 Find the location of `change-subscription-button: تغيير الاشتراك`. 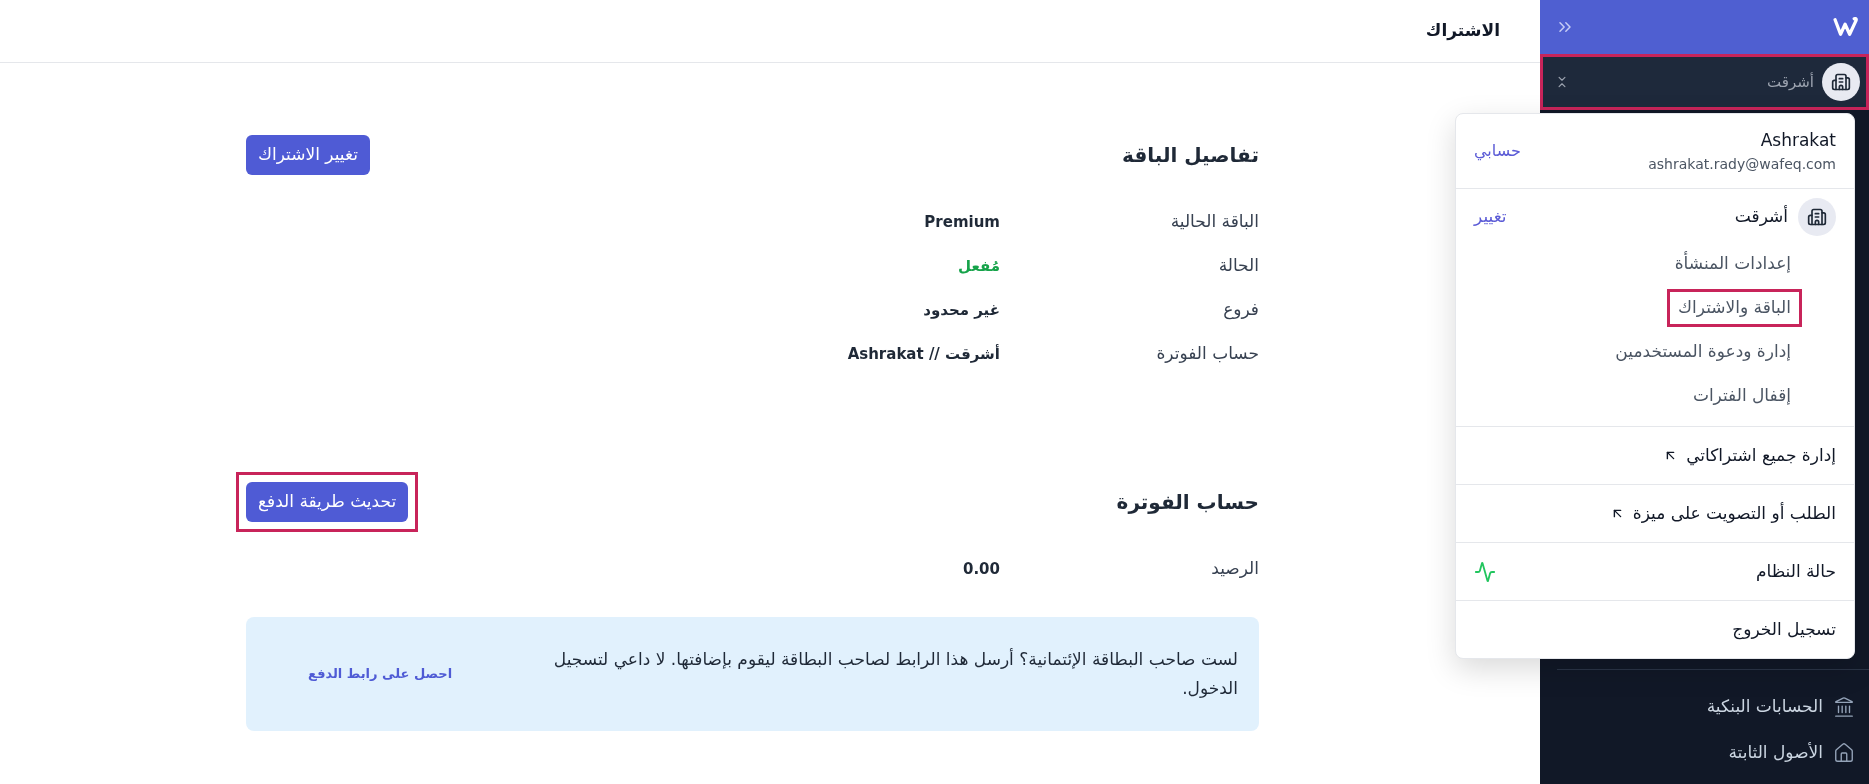

change-subscription-button: تغيير الاشتراك is located at coordinates (308, 155).